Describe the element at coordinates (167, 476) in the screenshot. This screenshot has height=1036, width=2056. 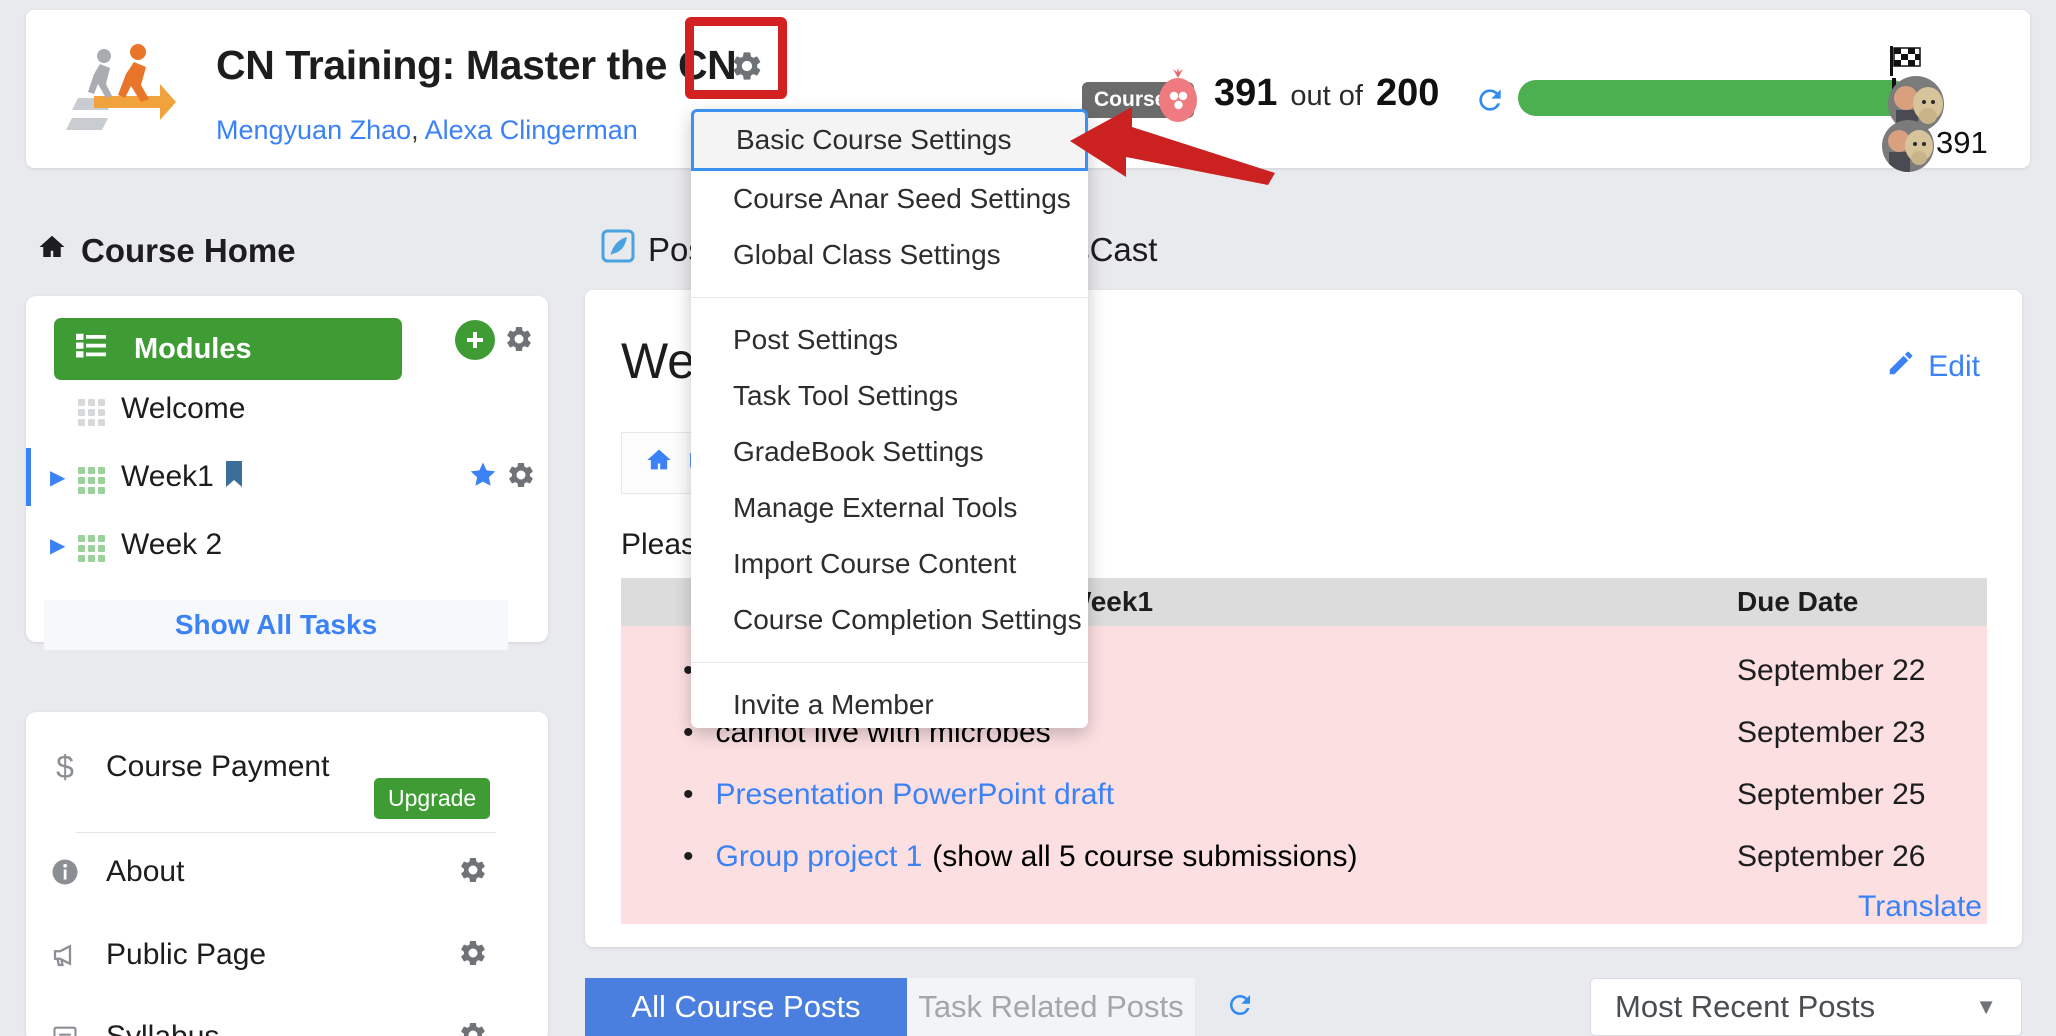
I see `module-label: Week1` at that location.